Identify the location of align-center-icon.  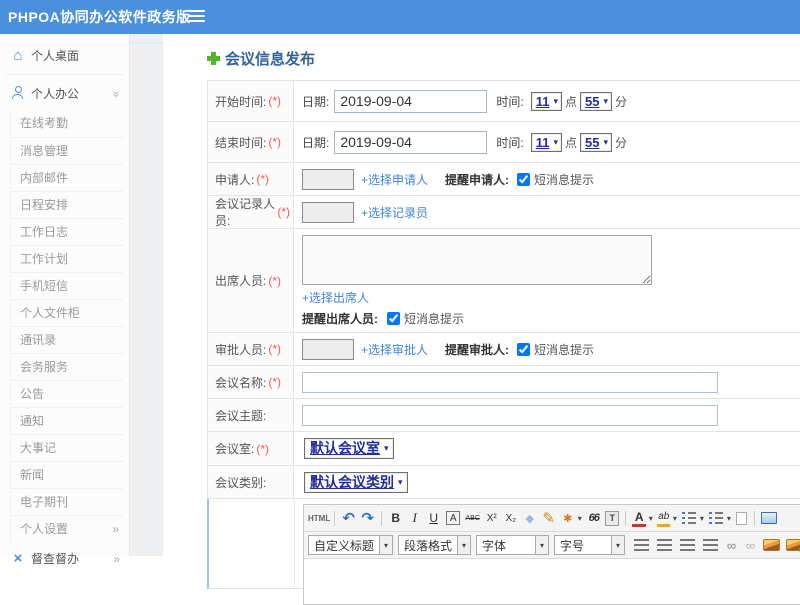
(665, 545).